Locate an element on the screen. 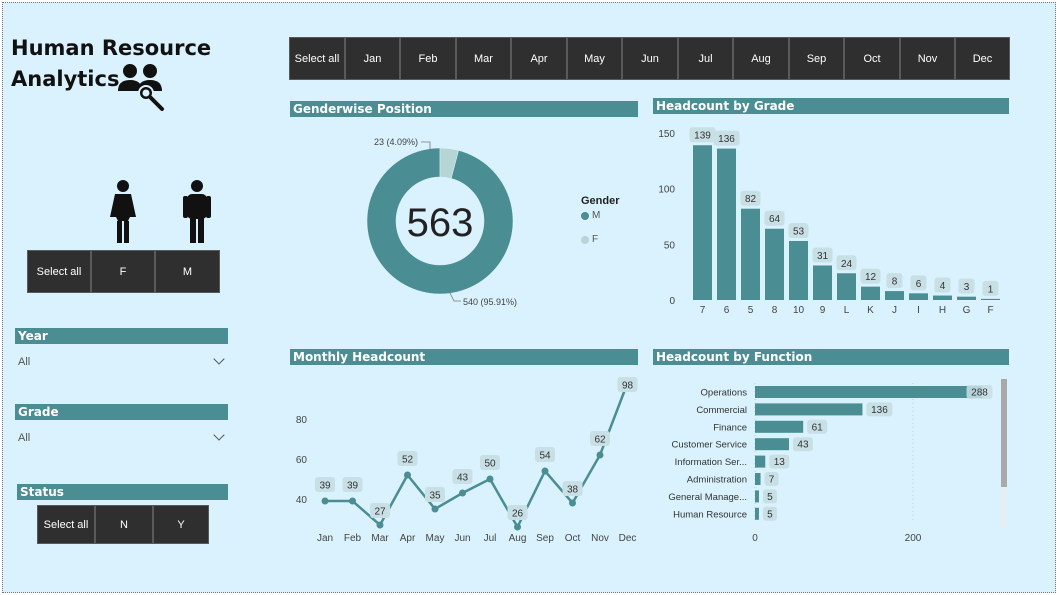  year-slicer-header: Year is located at coordinates (121, 336).